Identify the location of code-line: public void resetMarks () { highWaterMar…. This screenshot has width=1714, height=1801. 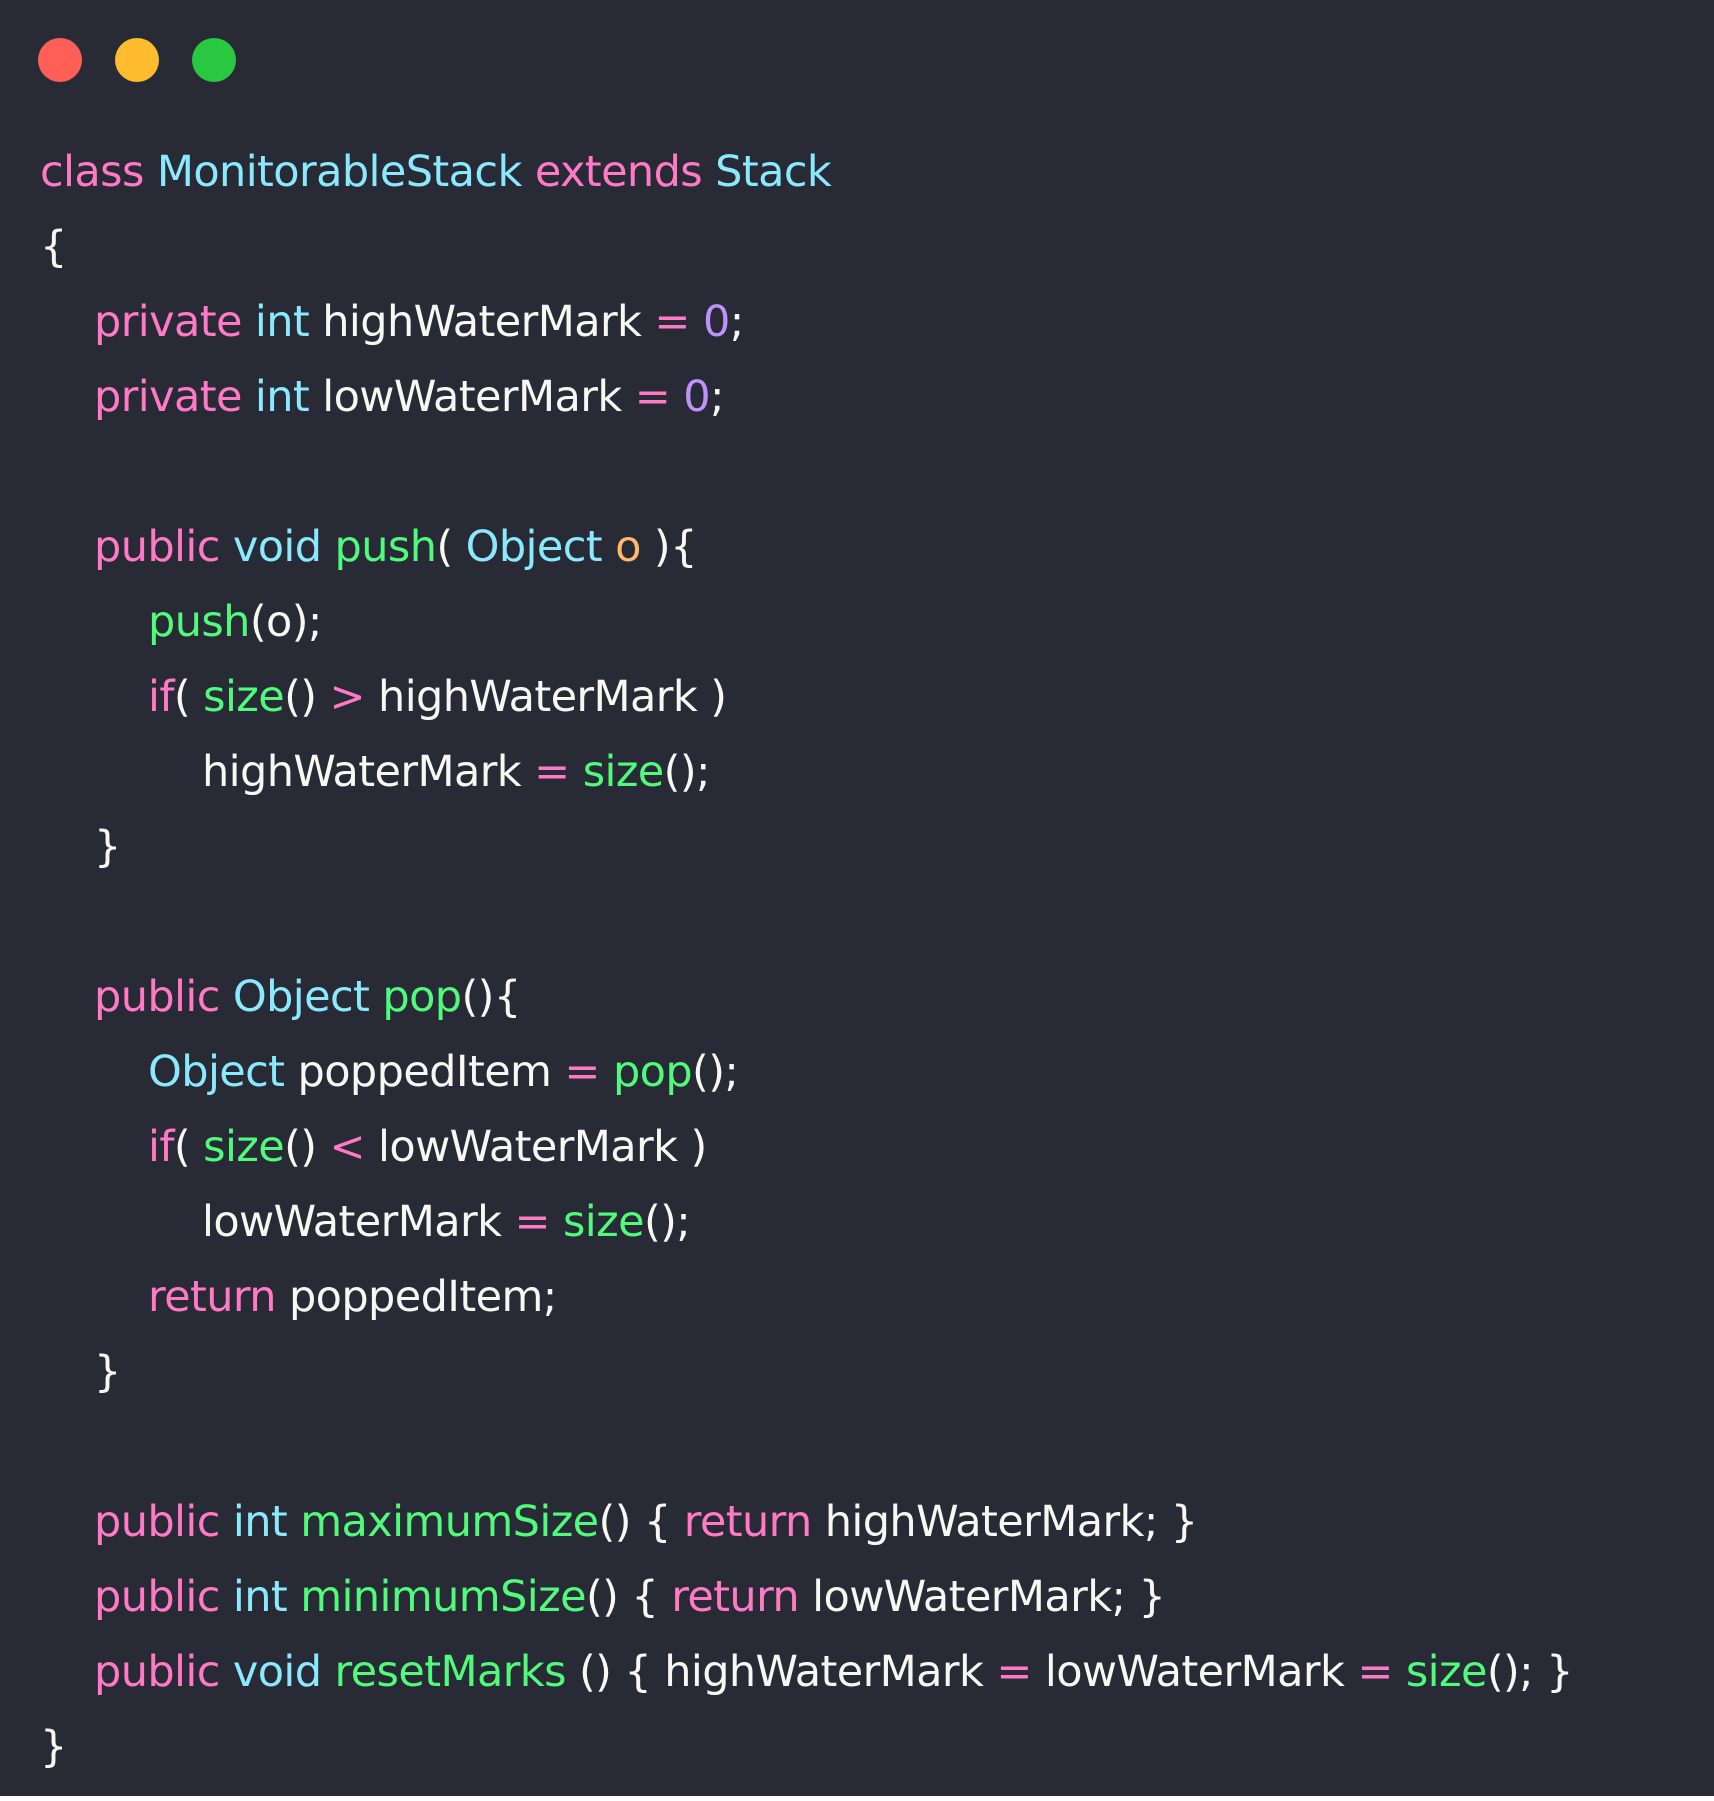
(807, 1672).